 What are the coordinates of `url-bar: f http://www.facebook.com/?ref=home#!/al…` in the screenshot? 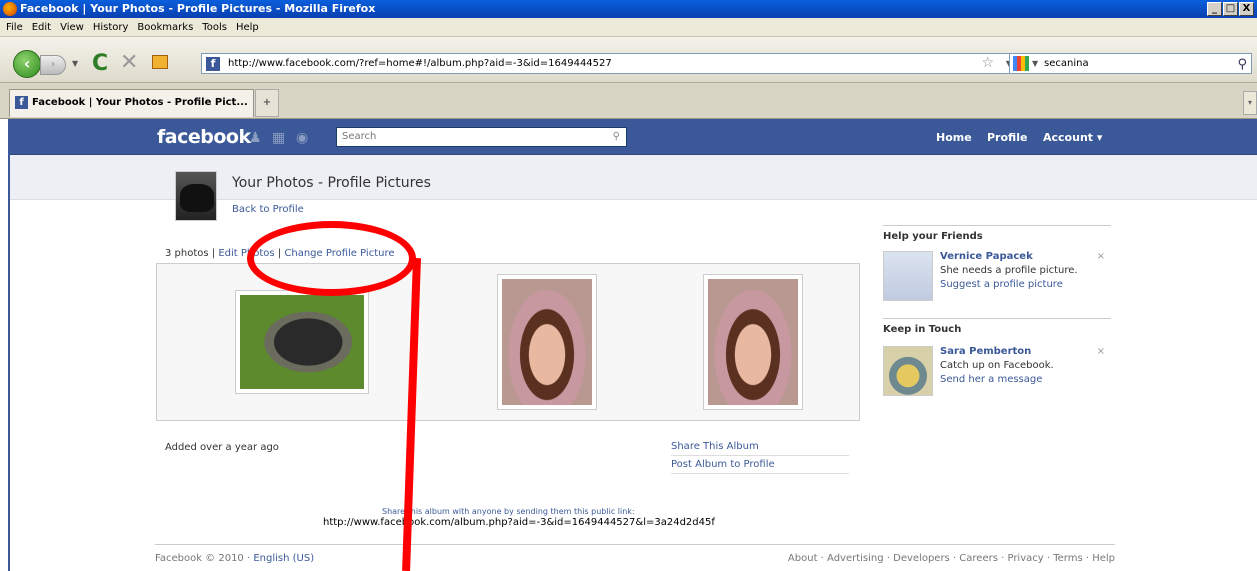 It's located at (610, 63).